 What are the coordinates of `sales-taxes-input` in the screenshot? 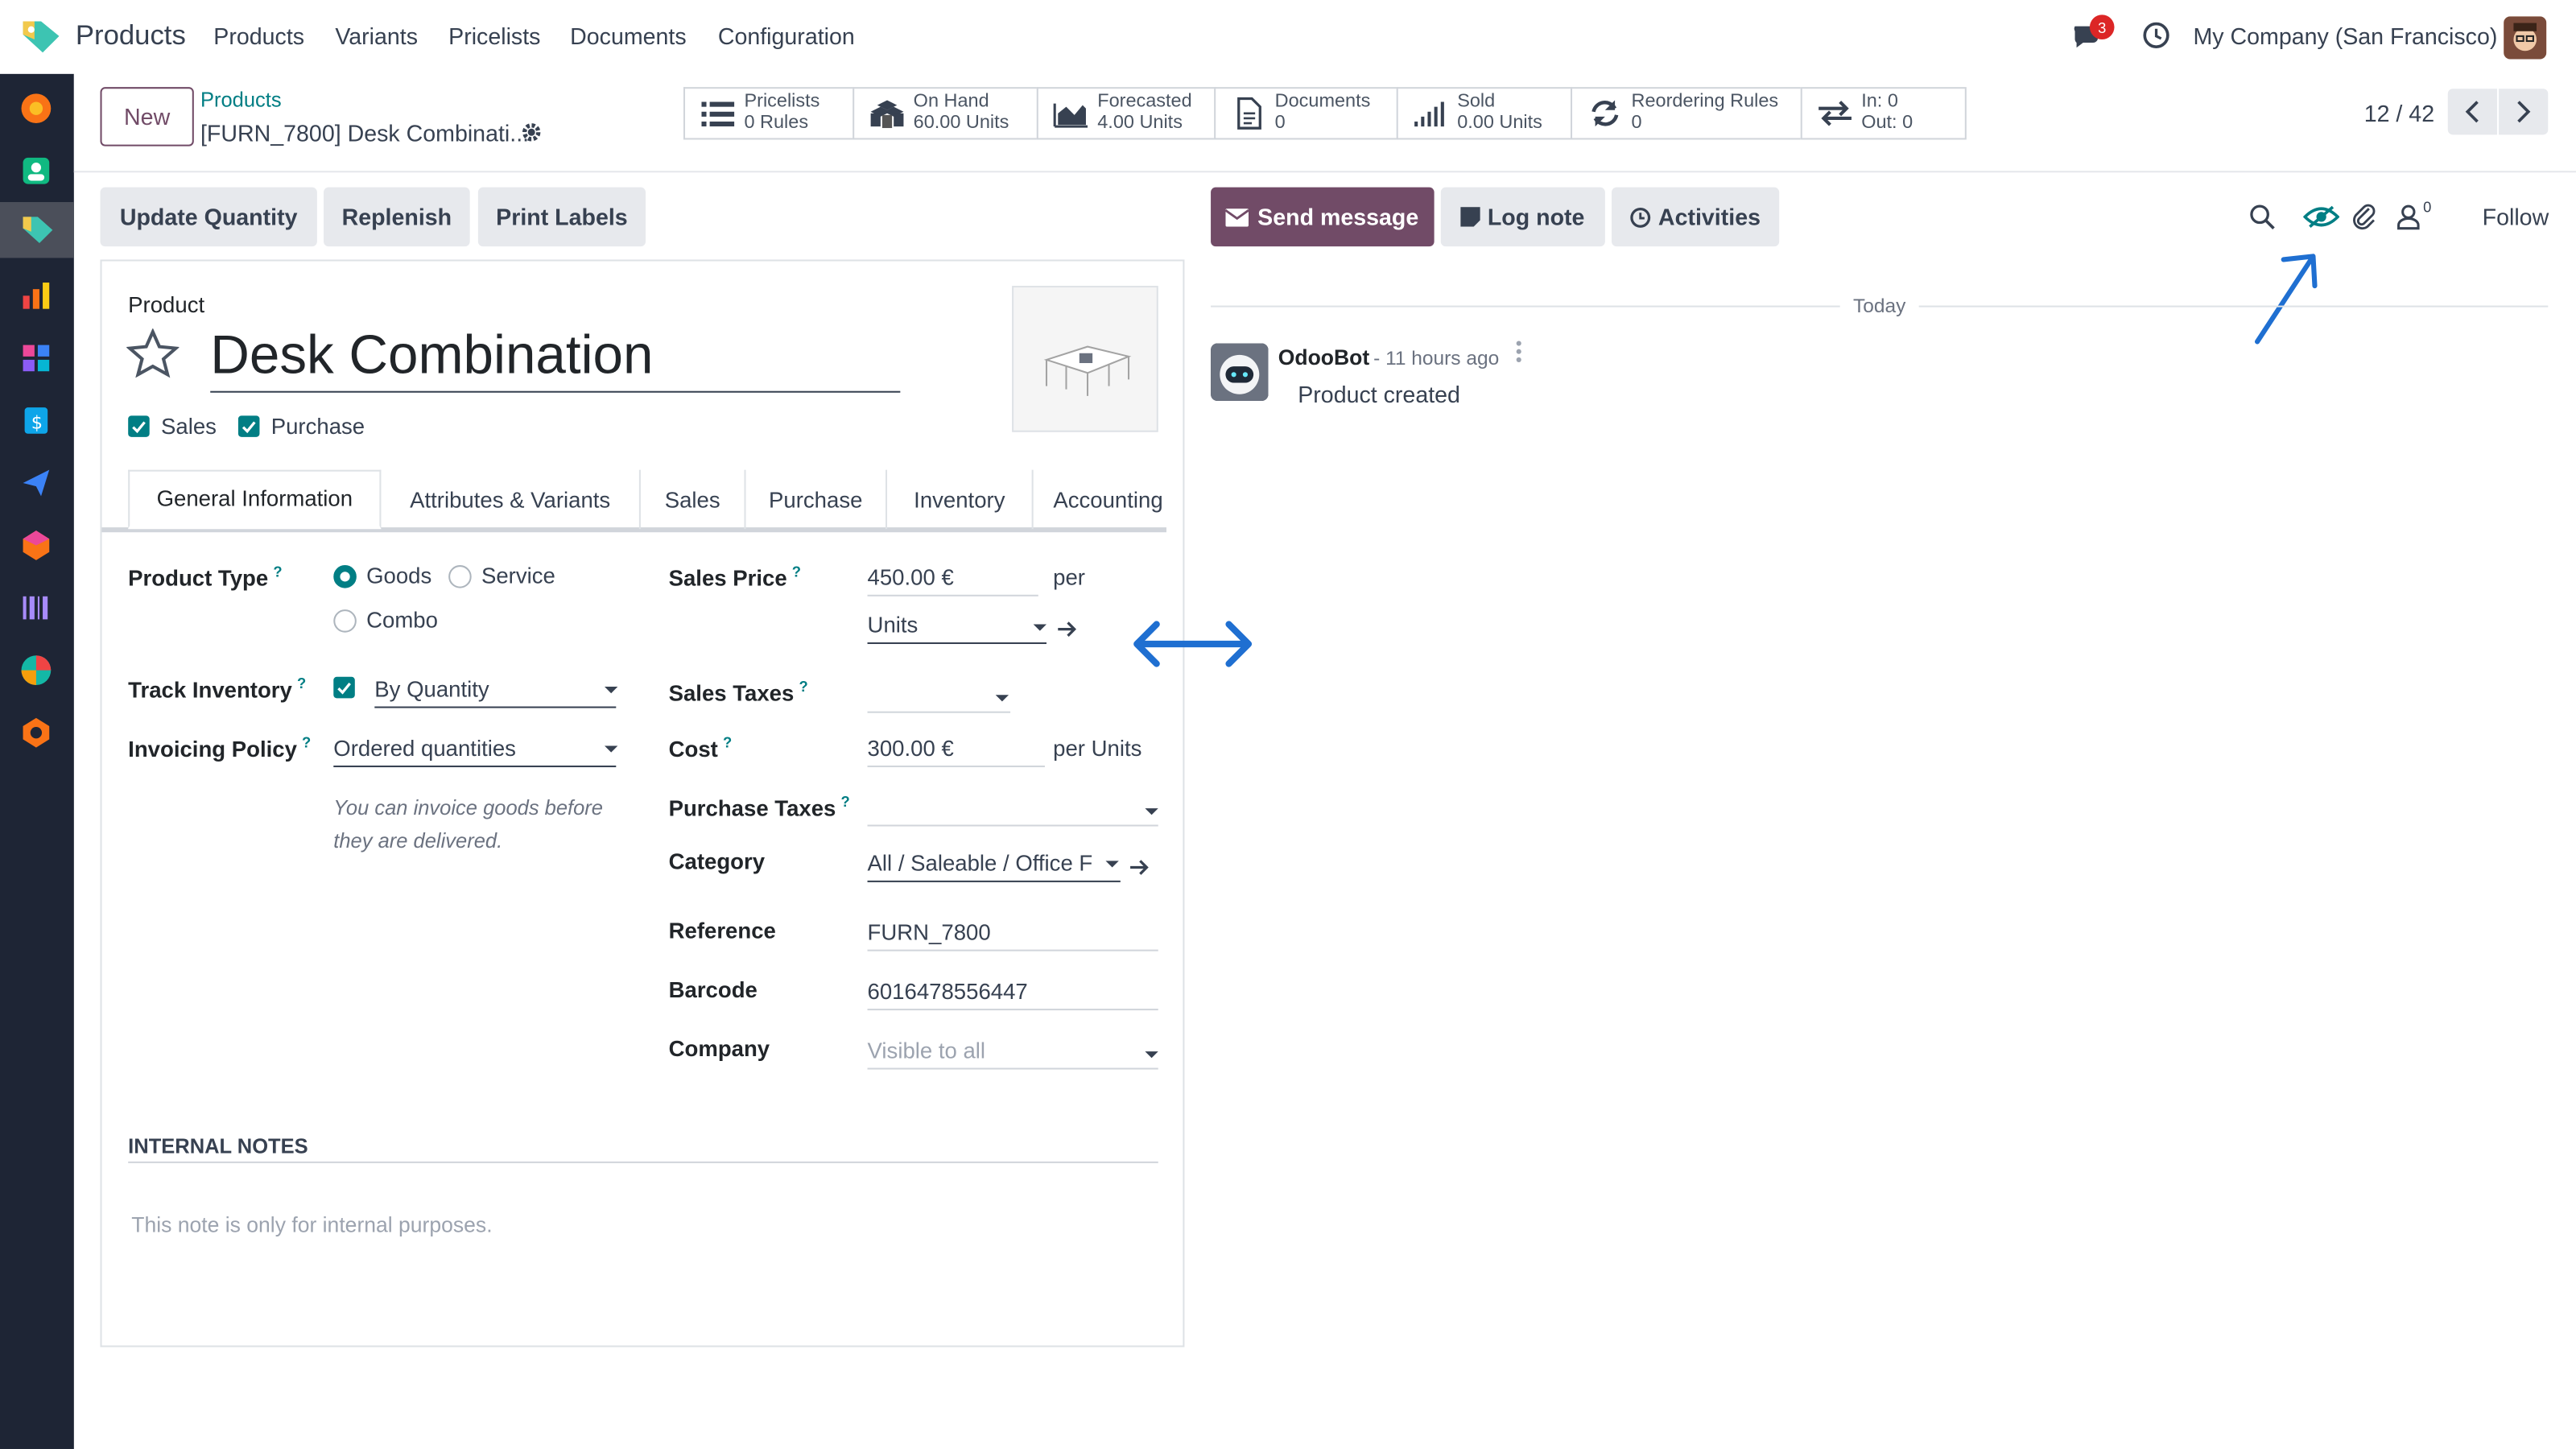 It's located at (939, 712).